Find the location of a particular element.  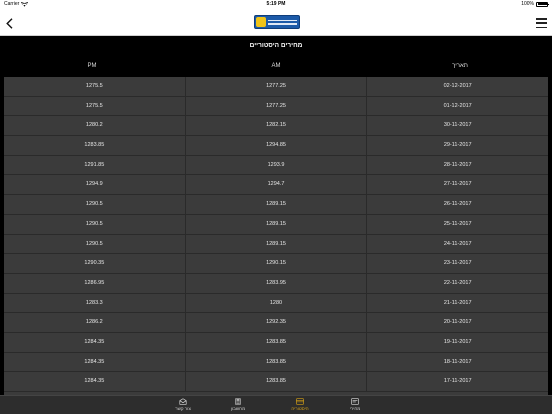

nav-bar is located at coordinates (276, 22).